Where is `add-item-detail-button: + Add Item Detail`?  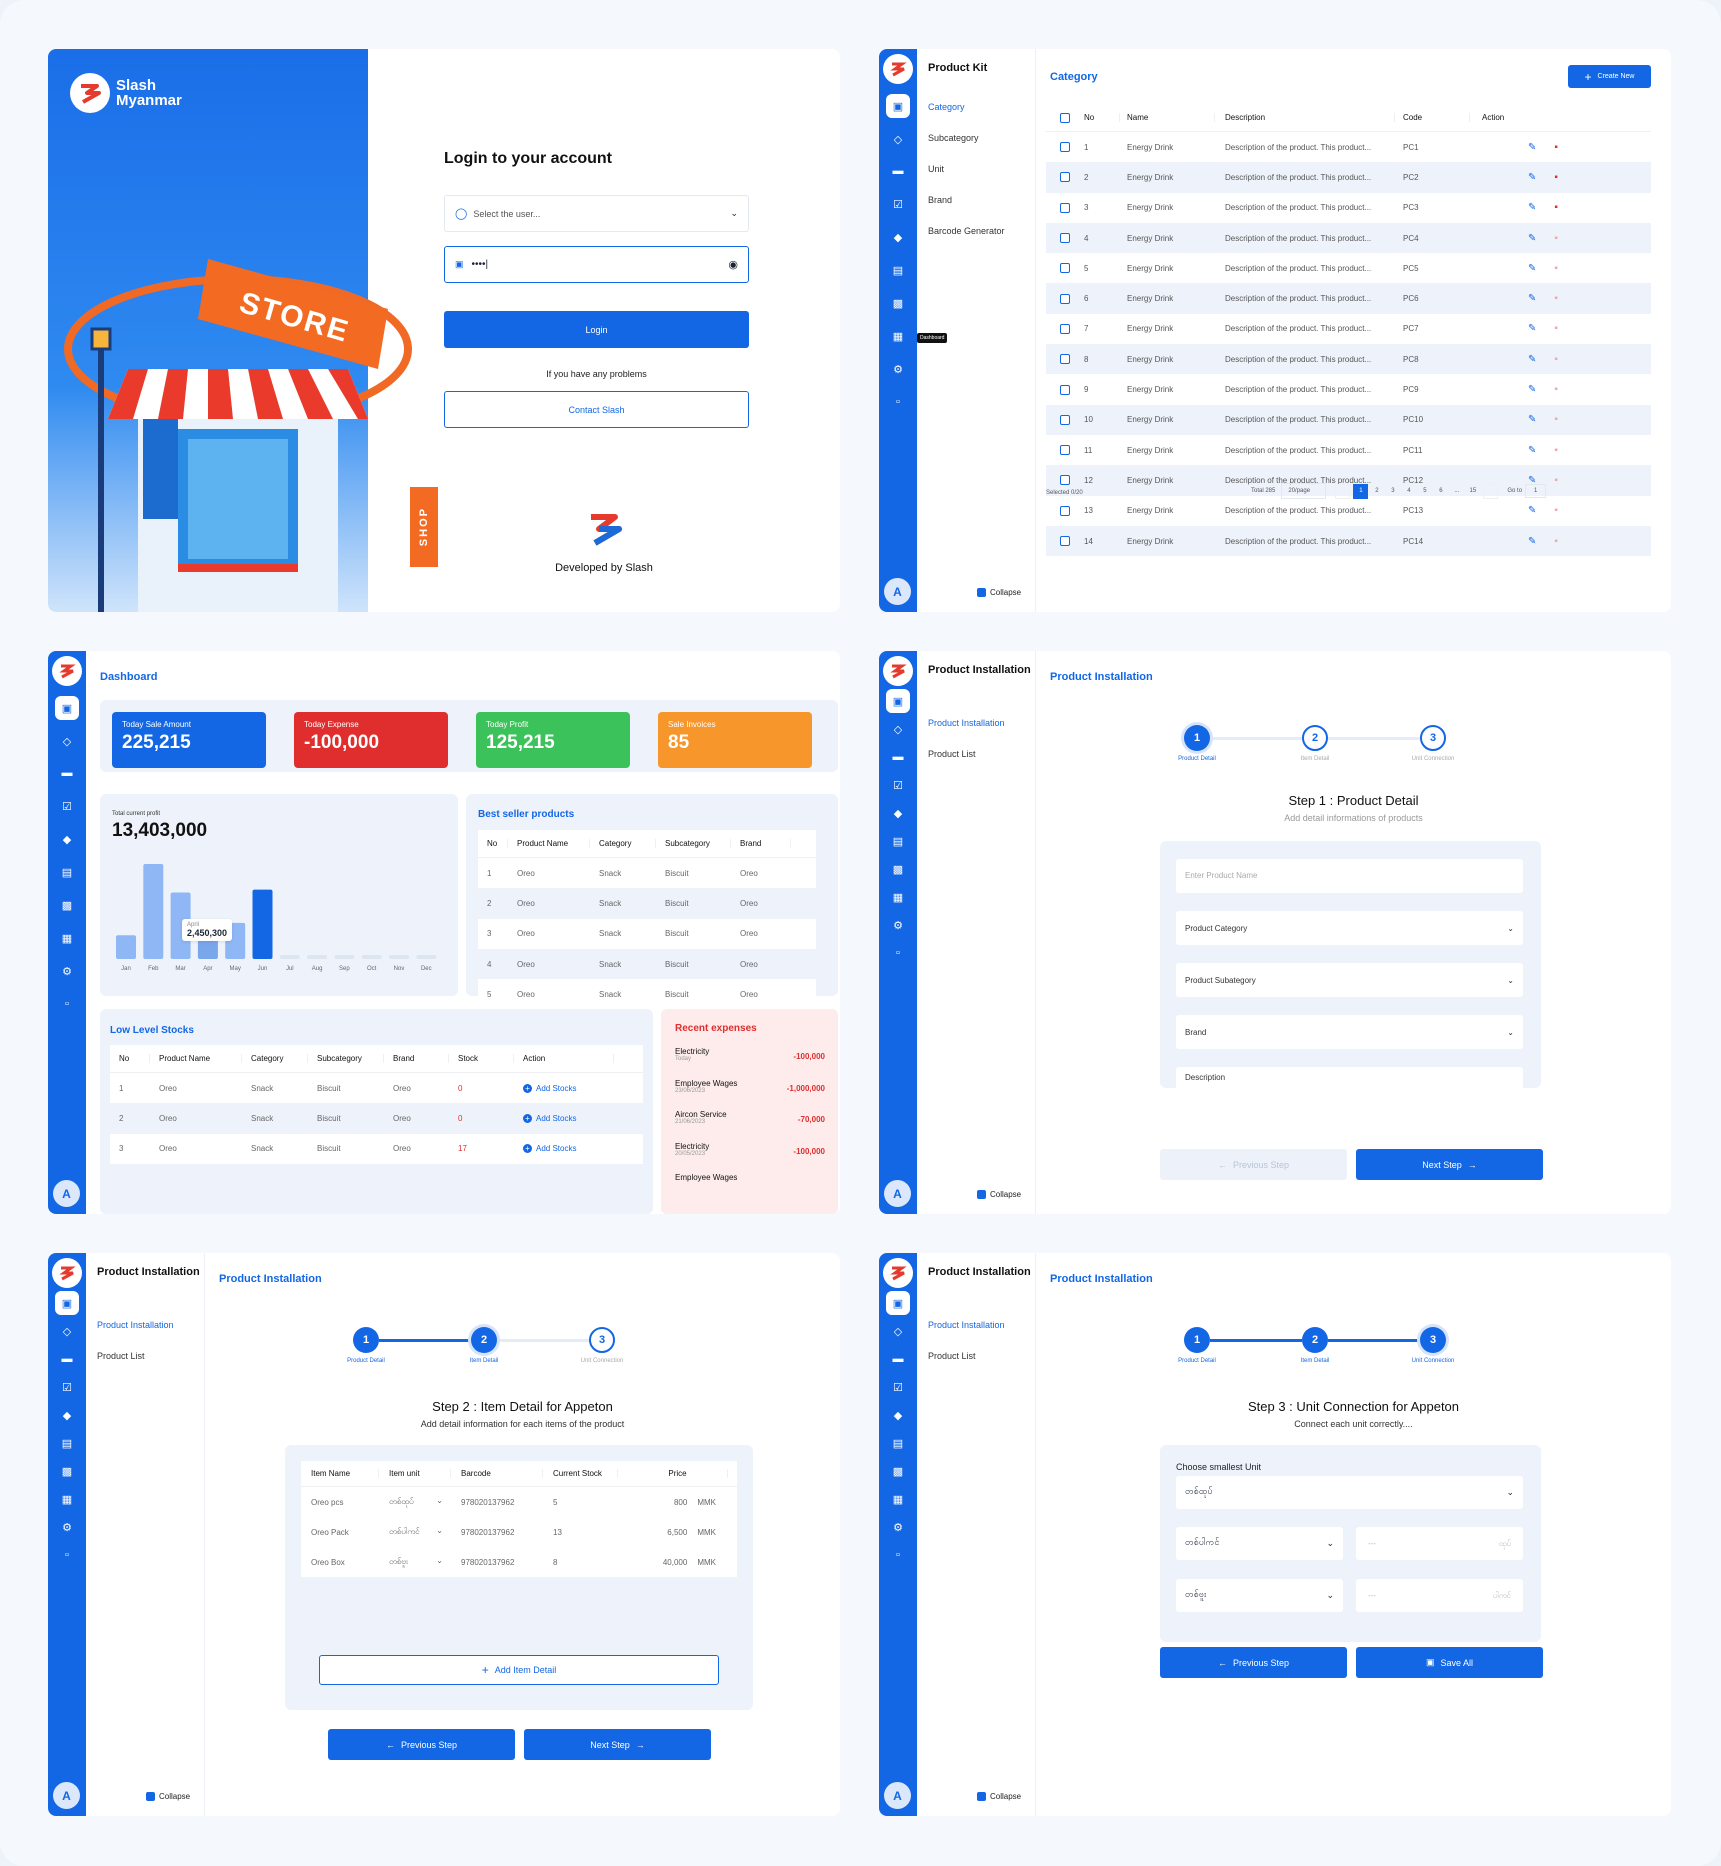
add-item-detail-button: + Add Item Detail is located at coordinates (519, 1670).